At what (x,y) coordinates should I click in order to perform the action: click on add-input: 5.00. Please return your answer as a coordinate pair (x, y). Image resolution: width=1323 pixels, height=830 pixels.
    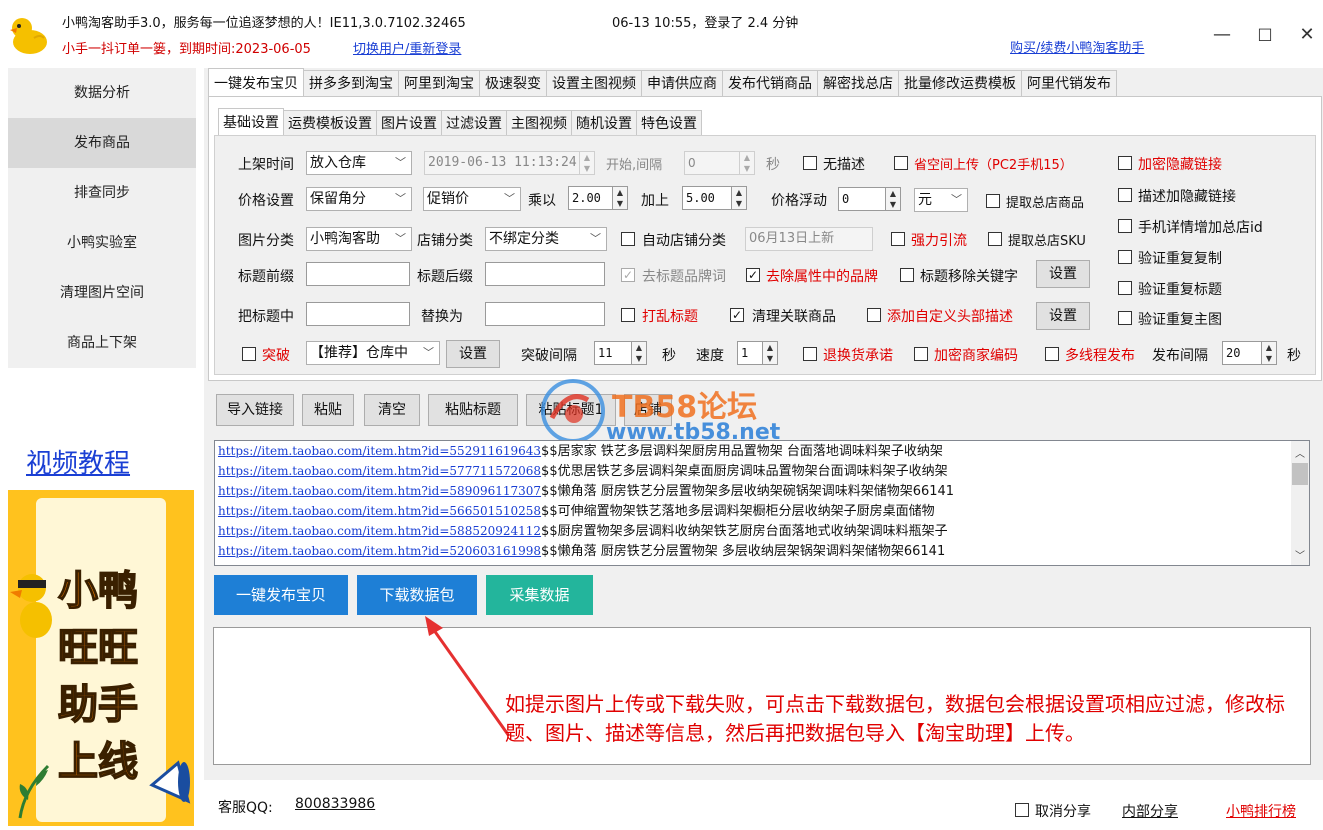
    Looking at the image, I should click on (707, 198).